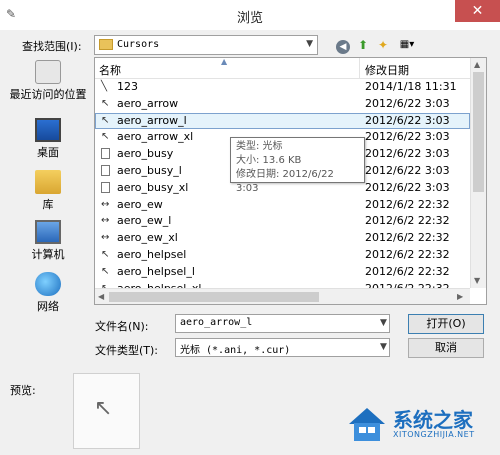  Describe the element at coordinates (282, 347) in the screenshot. I see `filetype-select: 光标 (*.ani, *.cur)` at that location.